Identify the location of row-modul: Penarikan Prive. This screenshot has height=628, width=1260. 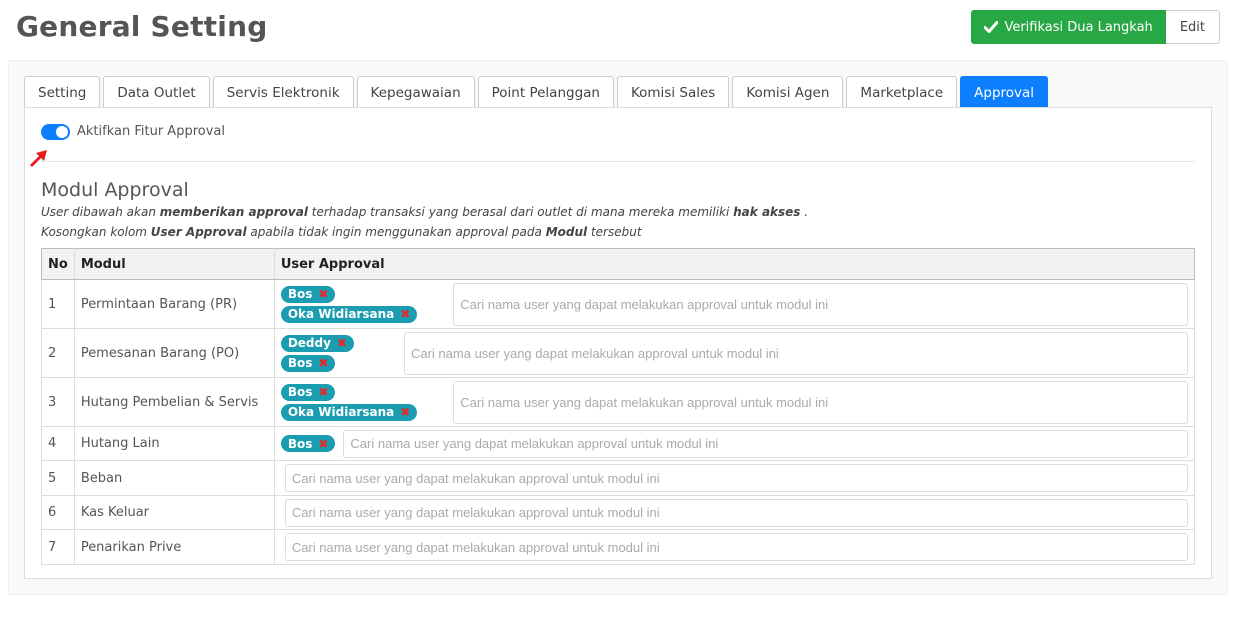
(174, 547).